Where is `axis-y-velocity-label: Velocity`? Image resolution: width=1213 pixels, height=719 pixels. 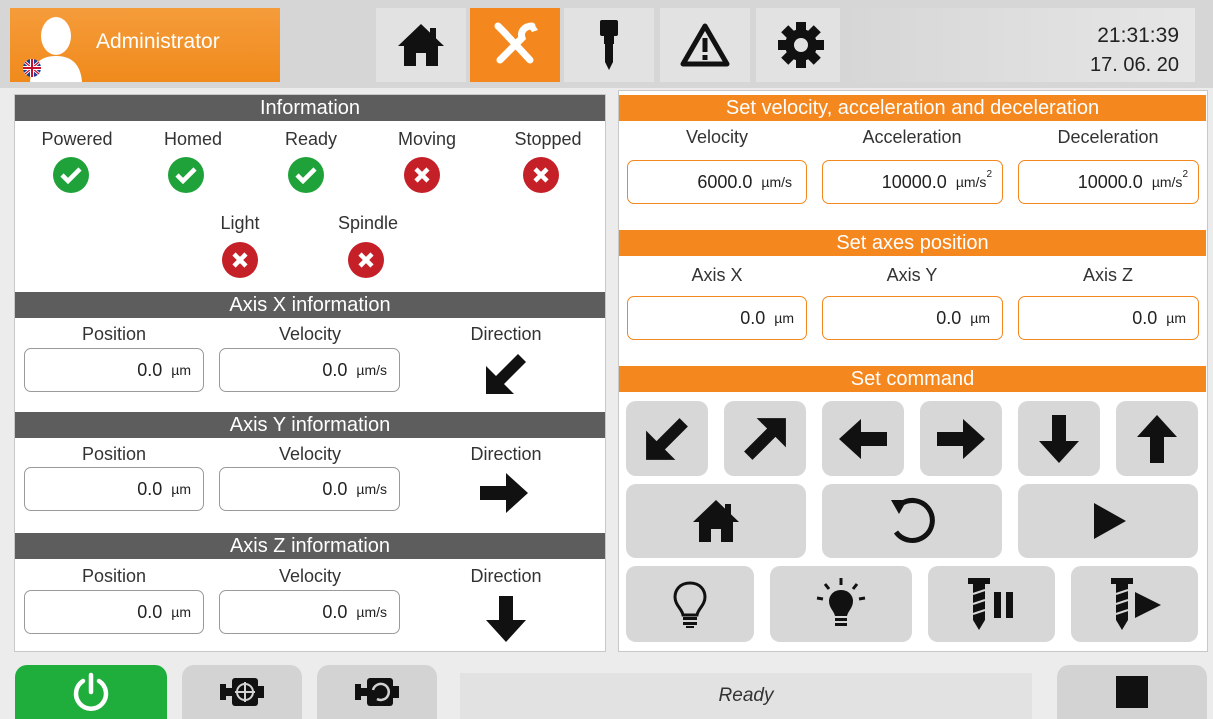 axis-y-velocity-label: Velocity is located at coordinates (310, 454).